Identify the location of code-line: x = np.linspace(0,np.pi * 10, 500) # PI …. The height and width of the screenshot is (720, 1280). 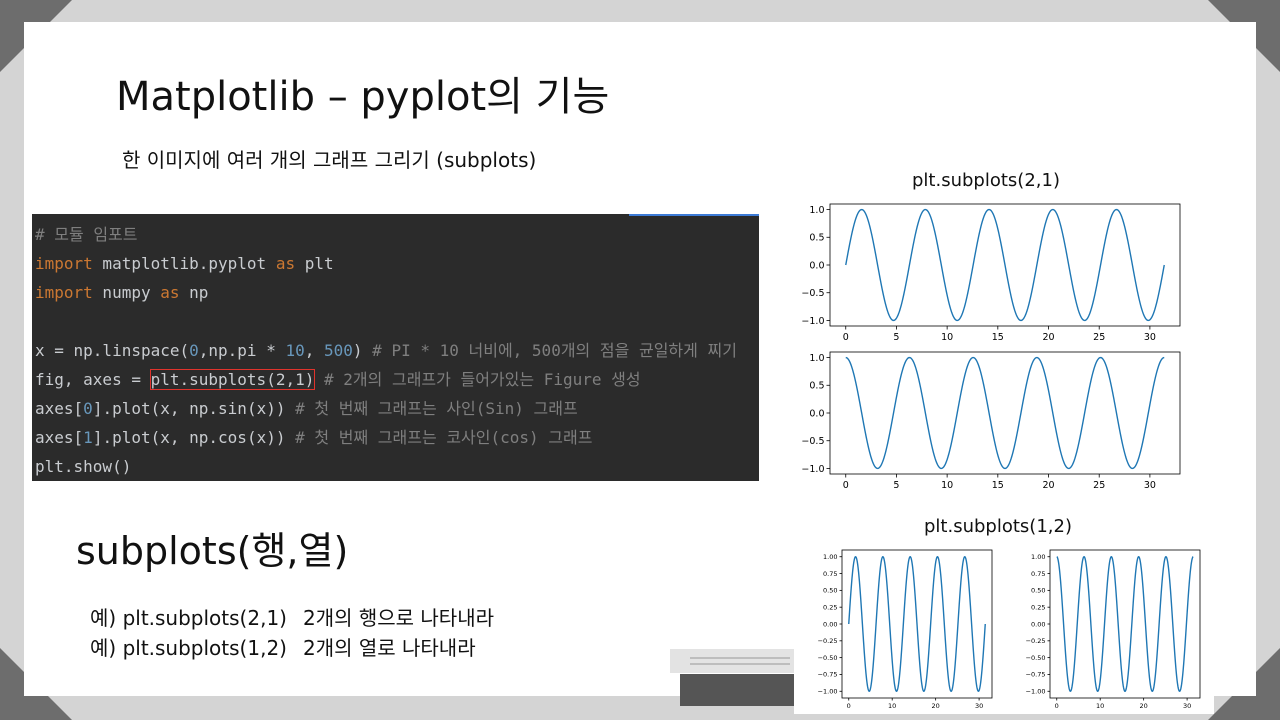
(386, 350).